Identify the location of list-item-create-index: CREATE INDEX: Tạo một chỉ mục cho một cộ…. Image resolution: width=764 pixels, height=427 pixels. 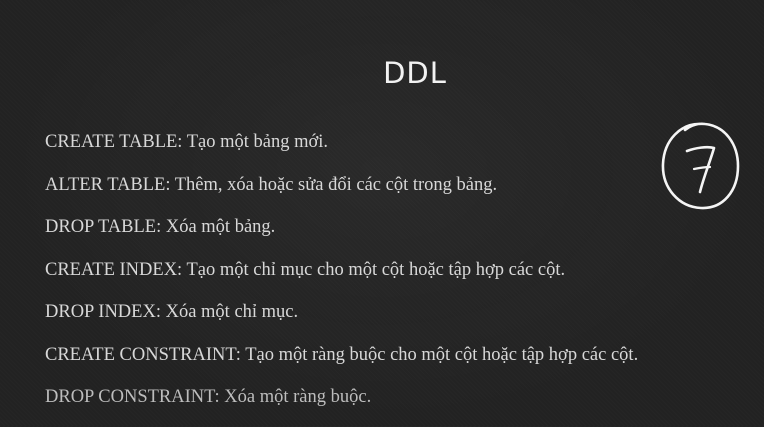
(305, 269).